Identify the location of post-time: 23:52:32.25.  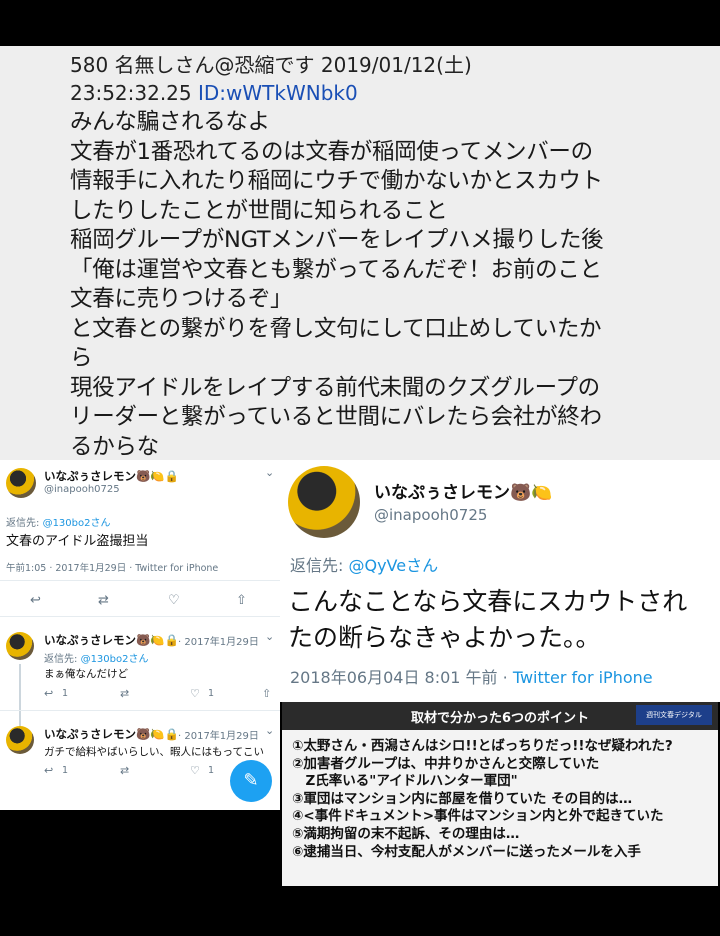
(131, 93).